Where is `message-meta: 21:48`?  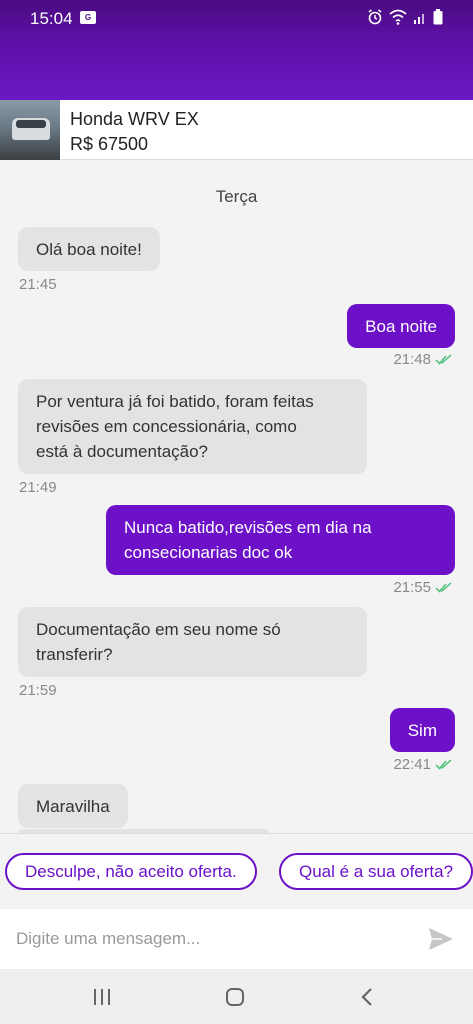 message-meta: 21:48 is located at coordinates (423, 359).